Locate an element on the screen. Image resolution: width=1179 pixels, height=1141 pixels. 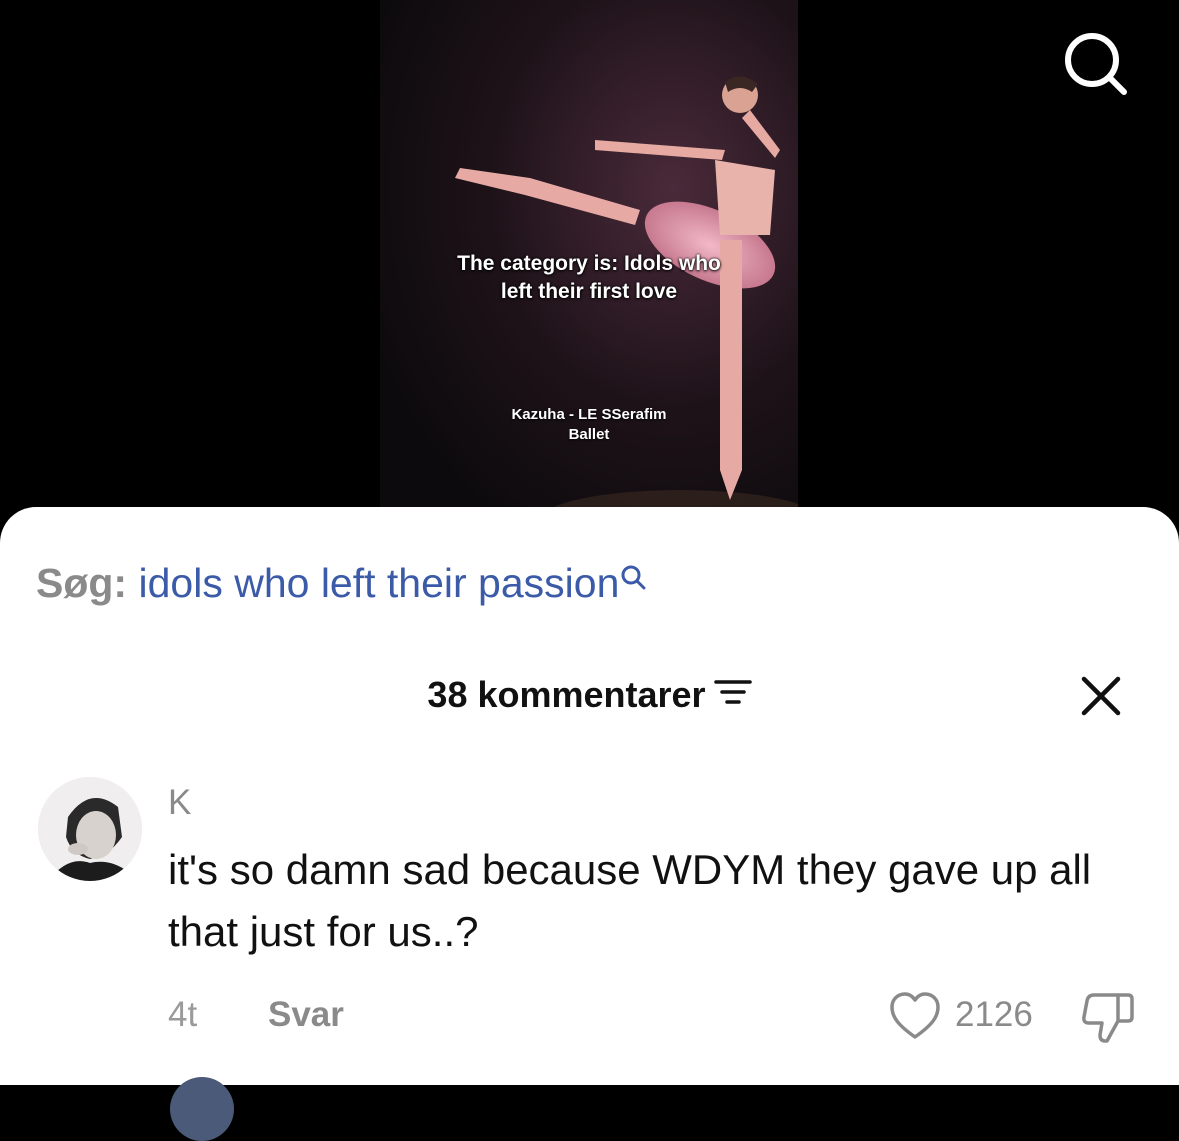
video-overlay-caption: Kazuha - LE SSerafim Ballet is located at coordinates (589, 425).